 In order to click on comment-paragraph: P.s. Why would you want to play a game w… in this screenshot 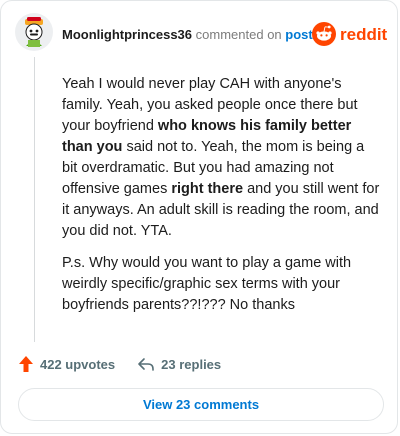, I will do `click(222, 284)`.